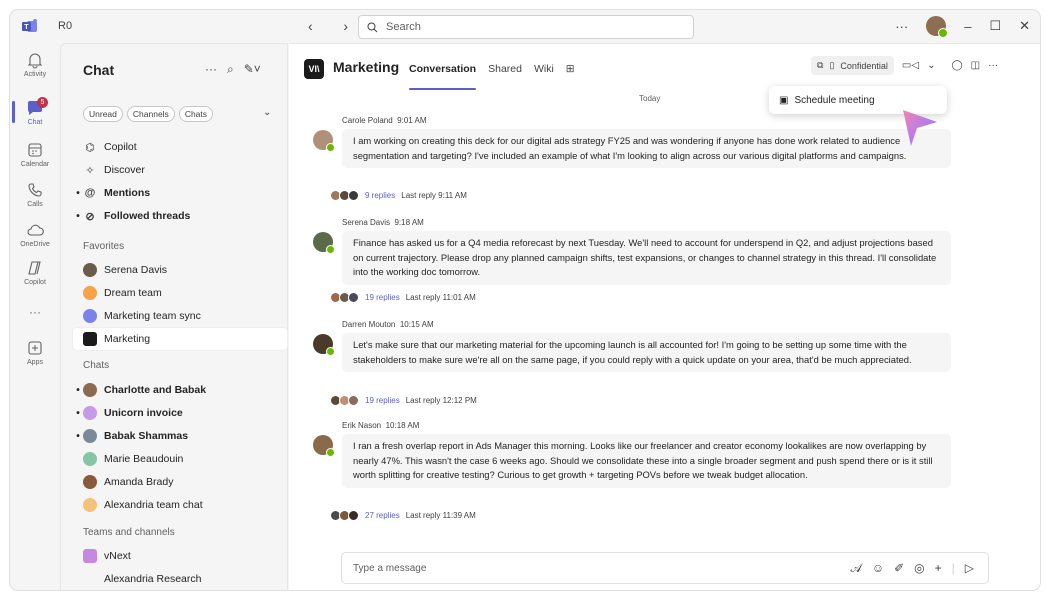 This screenshot has width=1045, height=592. Describe the element at coordinates (570, 69) in the screenshot. I see `add-tab-icon: ⊞` at that location.